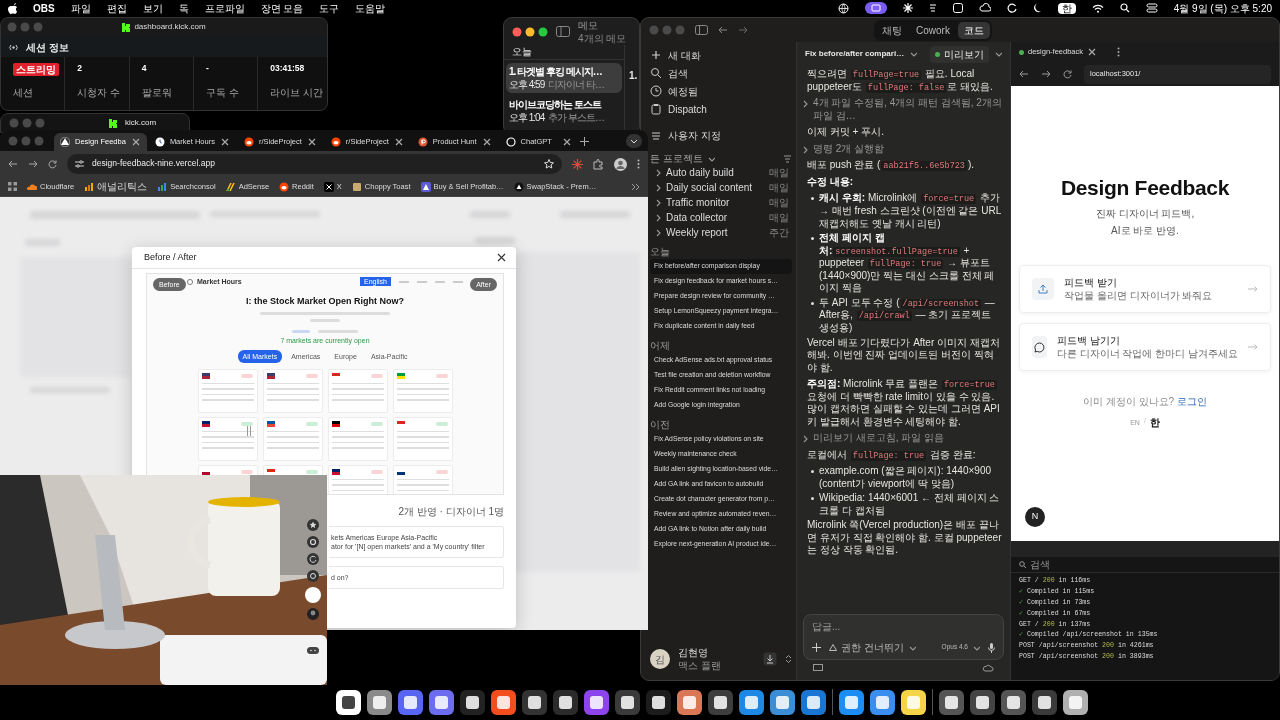 Image resolution: width=1280 pixels, height=720 pixels. What do you see at coordinates (770, 659) in the screenshot?
I see `download-icon` at bounding box center [770, 659].